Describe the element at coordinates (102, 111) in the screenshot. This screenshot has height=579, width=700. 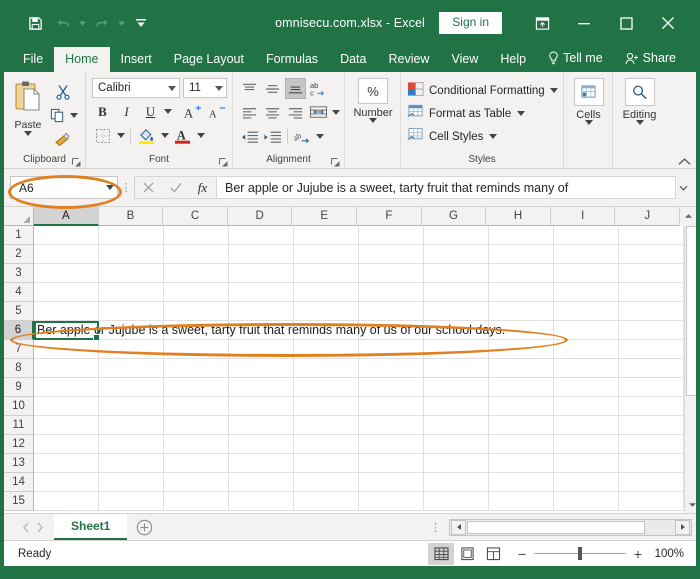
I see `bold-button: B` at that location.